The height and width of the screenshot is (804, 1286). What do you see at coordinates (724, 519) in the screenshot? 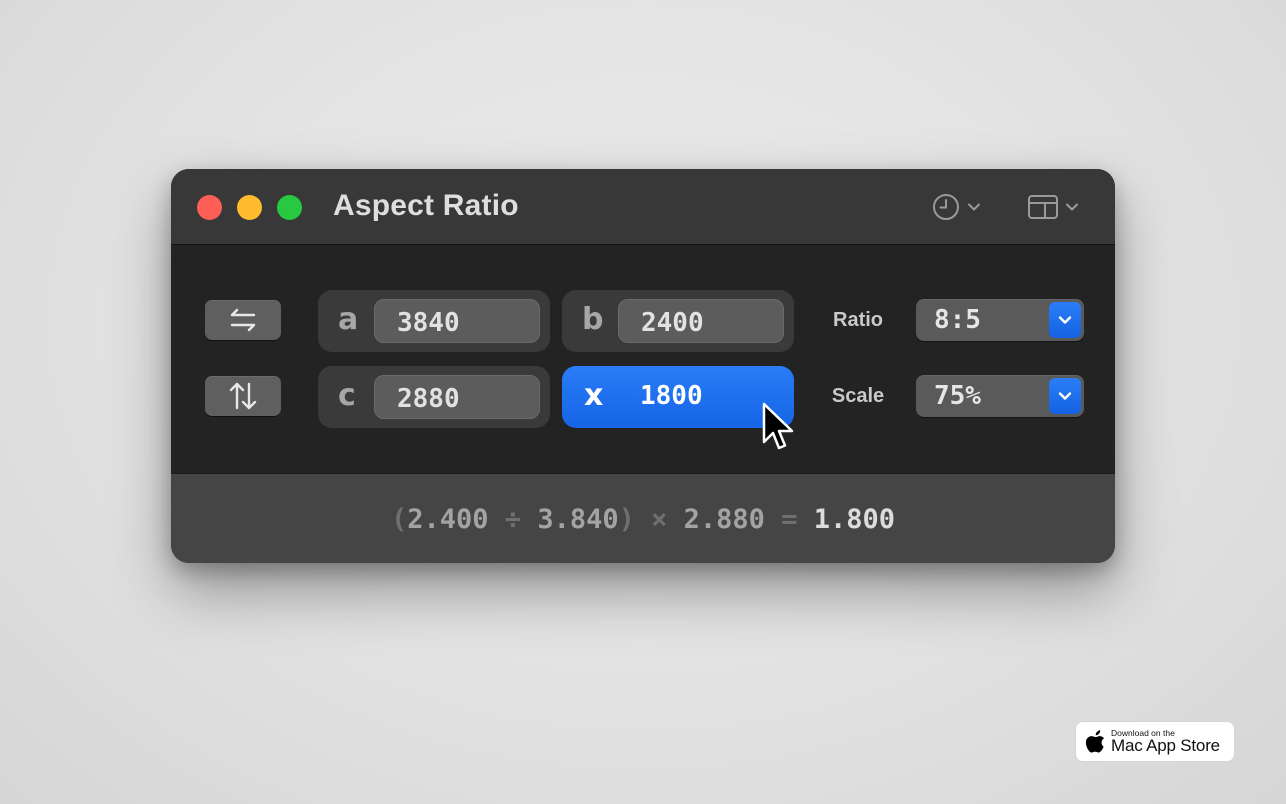
I see `formula-c: 2.880` at bounding box center [724, 519].